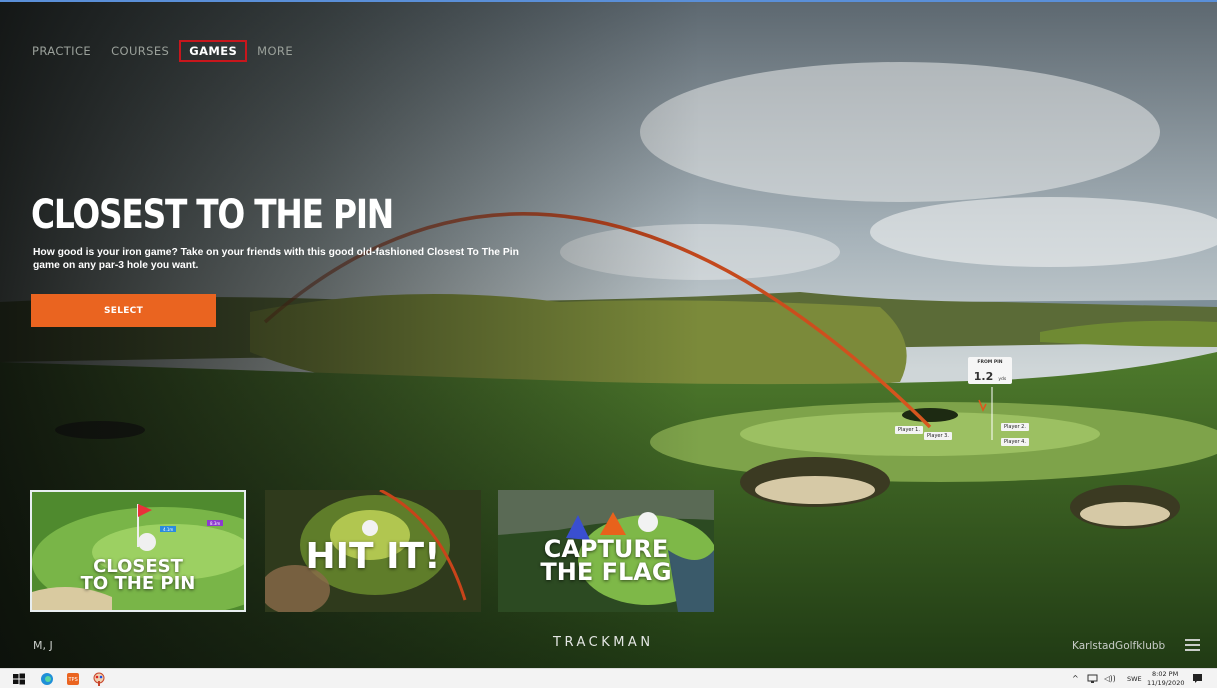 The width and height of the screenshot is (1217, 688). What do you see at coordinates (983, 376) in the screenshot?
I see `from-pin-value: 1.2` at bounding box center [983, 376].